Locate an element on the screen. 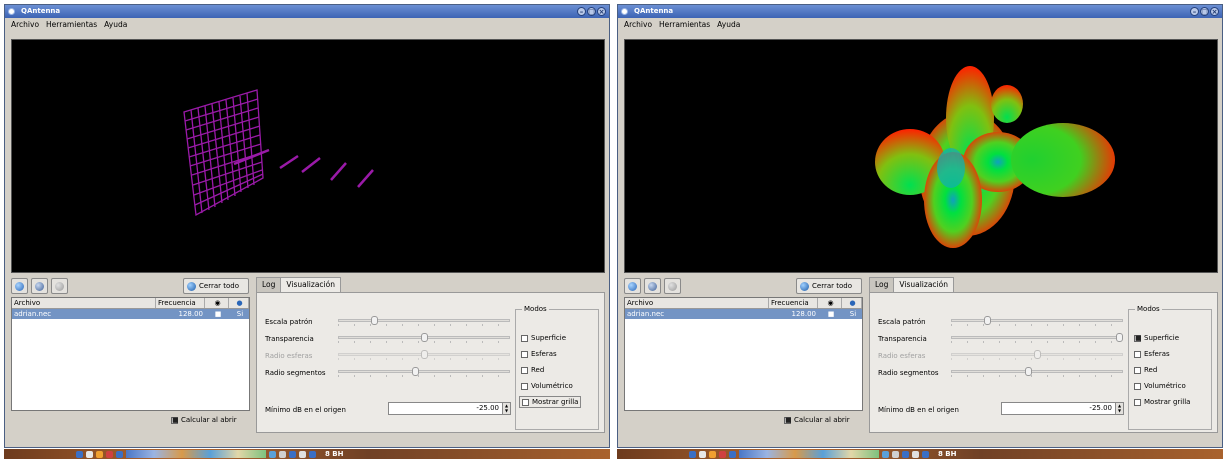 This screenshot has height=459, width=1225. close-icon: × is located at coordinates (1214, 11).